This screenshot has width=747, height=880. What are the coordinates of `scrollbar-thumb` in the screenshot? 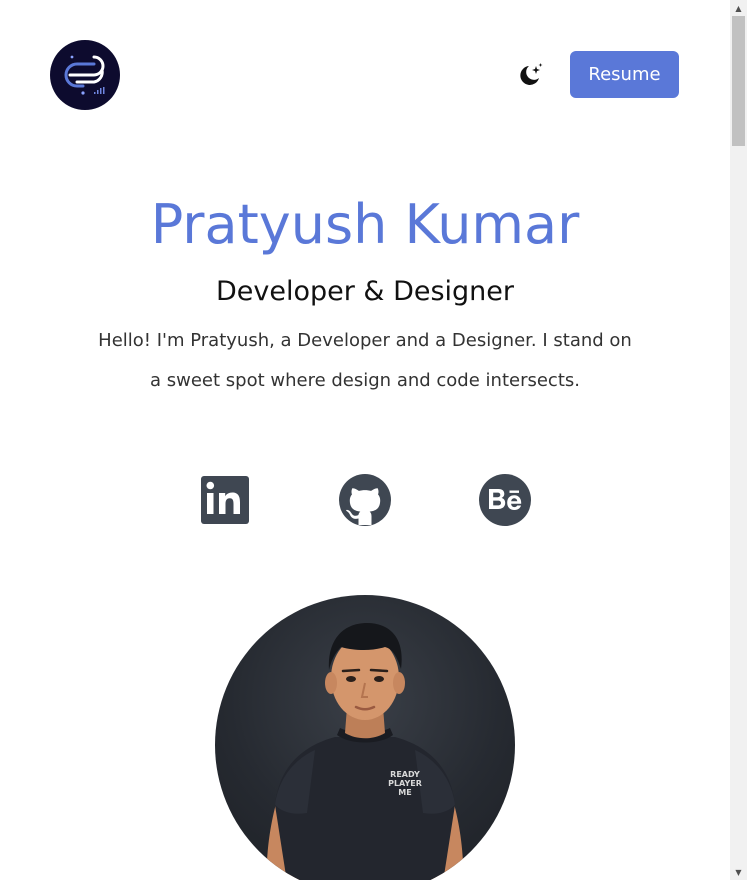 It's located at (738, 81).